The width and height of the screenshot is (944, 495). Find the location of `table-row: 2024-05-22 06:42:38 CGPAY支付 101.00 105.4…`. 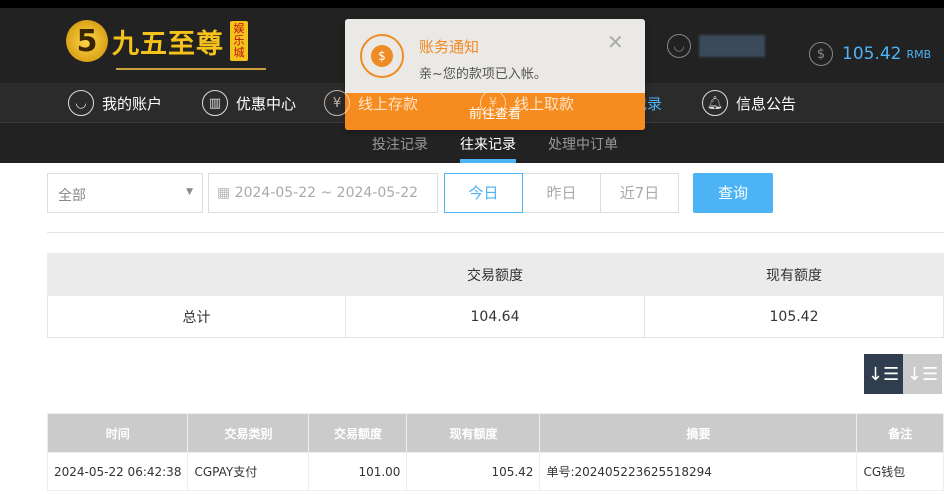

table-row: 2024-05-22 06:42:38 CGPAY支付 101.00 105.4… is located at coordinates (495, 471).